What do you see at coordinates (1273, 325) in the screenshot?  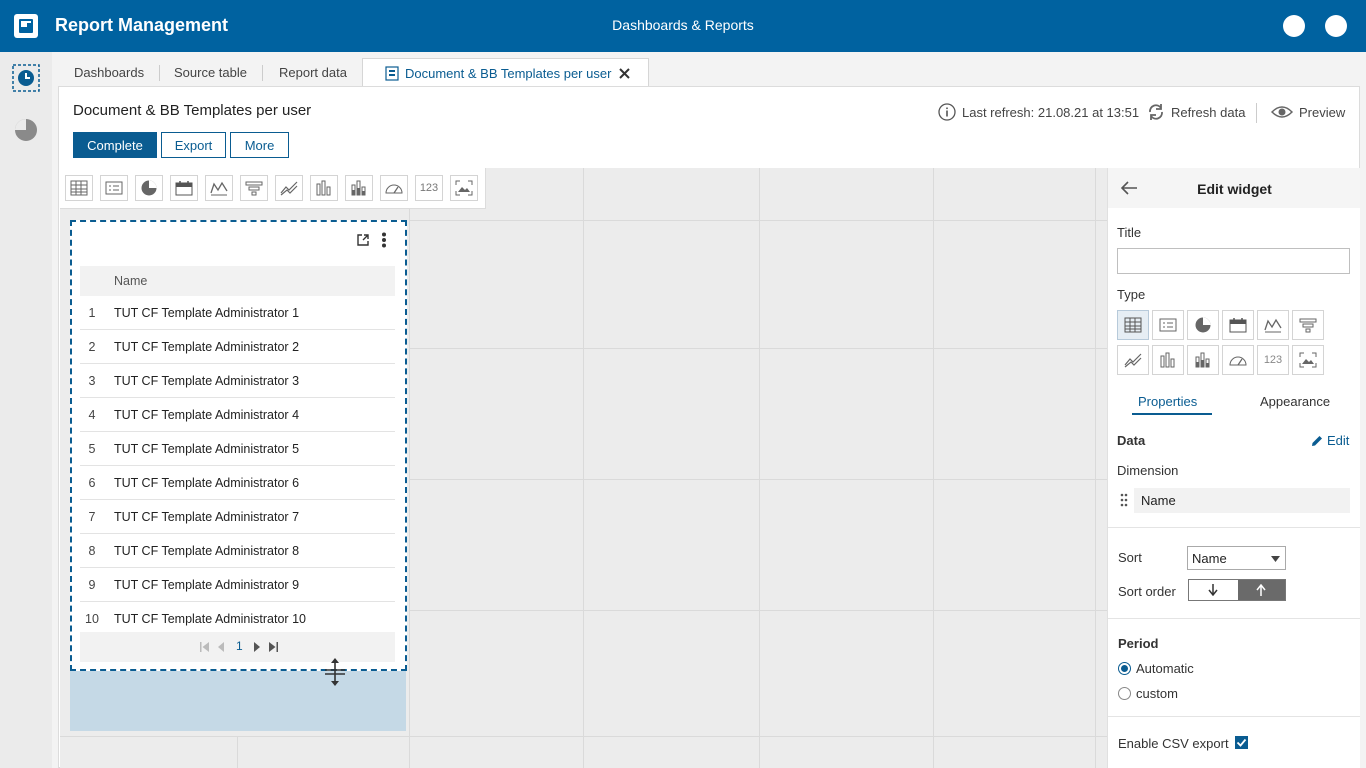 I see `type-area-icon` at bounding box center [1273, 325].